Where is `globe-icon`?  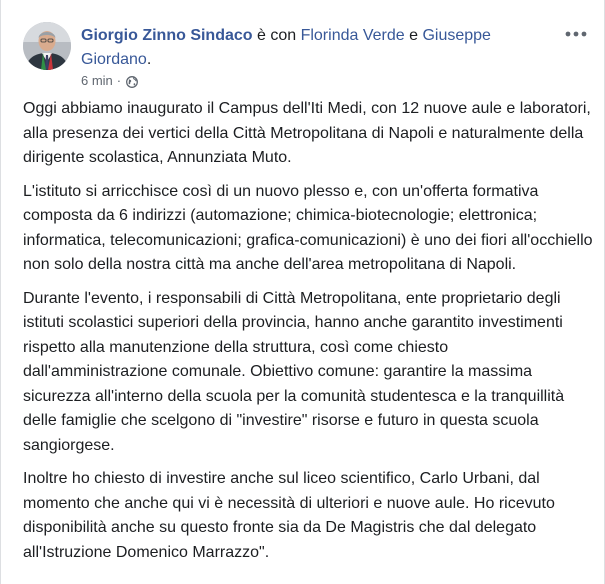
globe-icon is located at coordinates (132, 81).